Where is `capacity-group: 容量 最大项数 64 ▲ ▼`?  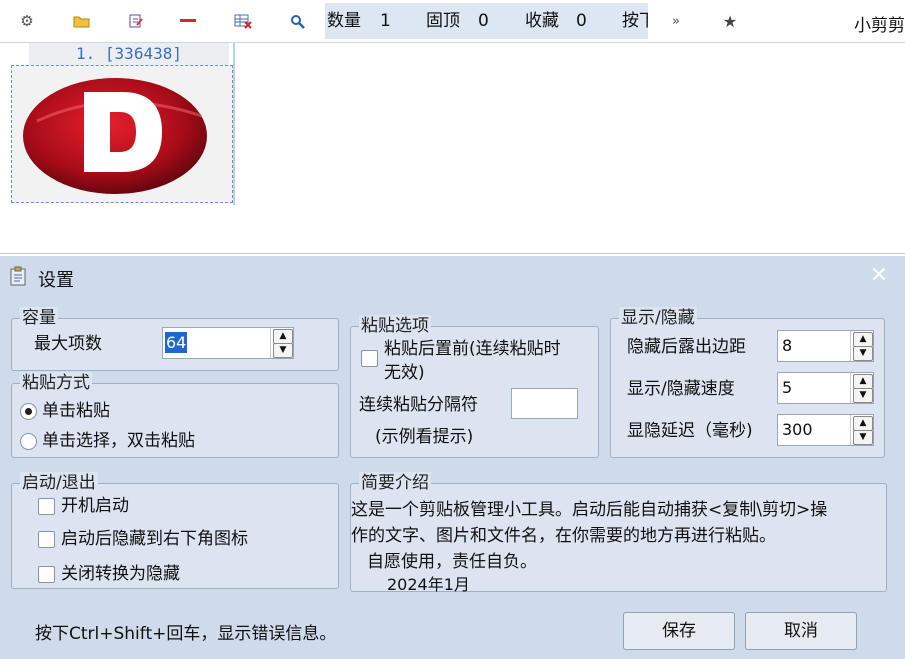
capacity-group: 容量 最大项数 64 ▲ ▼ is located at coordinates (175, 339).